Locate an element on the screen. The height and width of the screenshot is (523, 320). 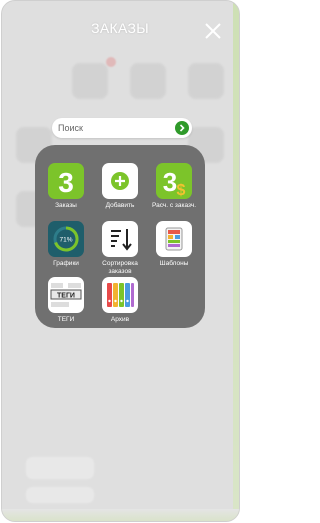
chevron-right-icon is located at coordinates (182, 128).